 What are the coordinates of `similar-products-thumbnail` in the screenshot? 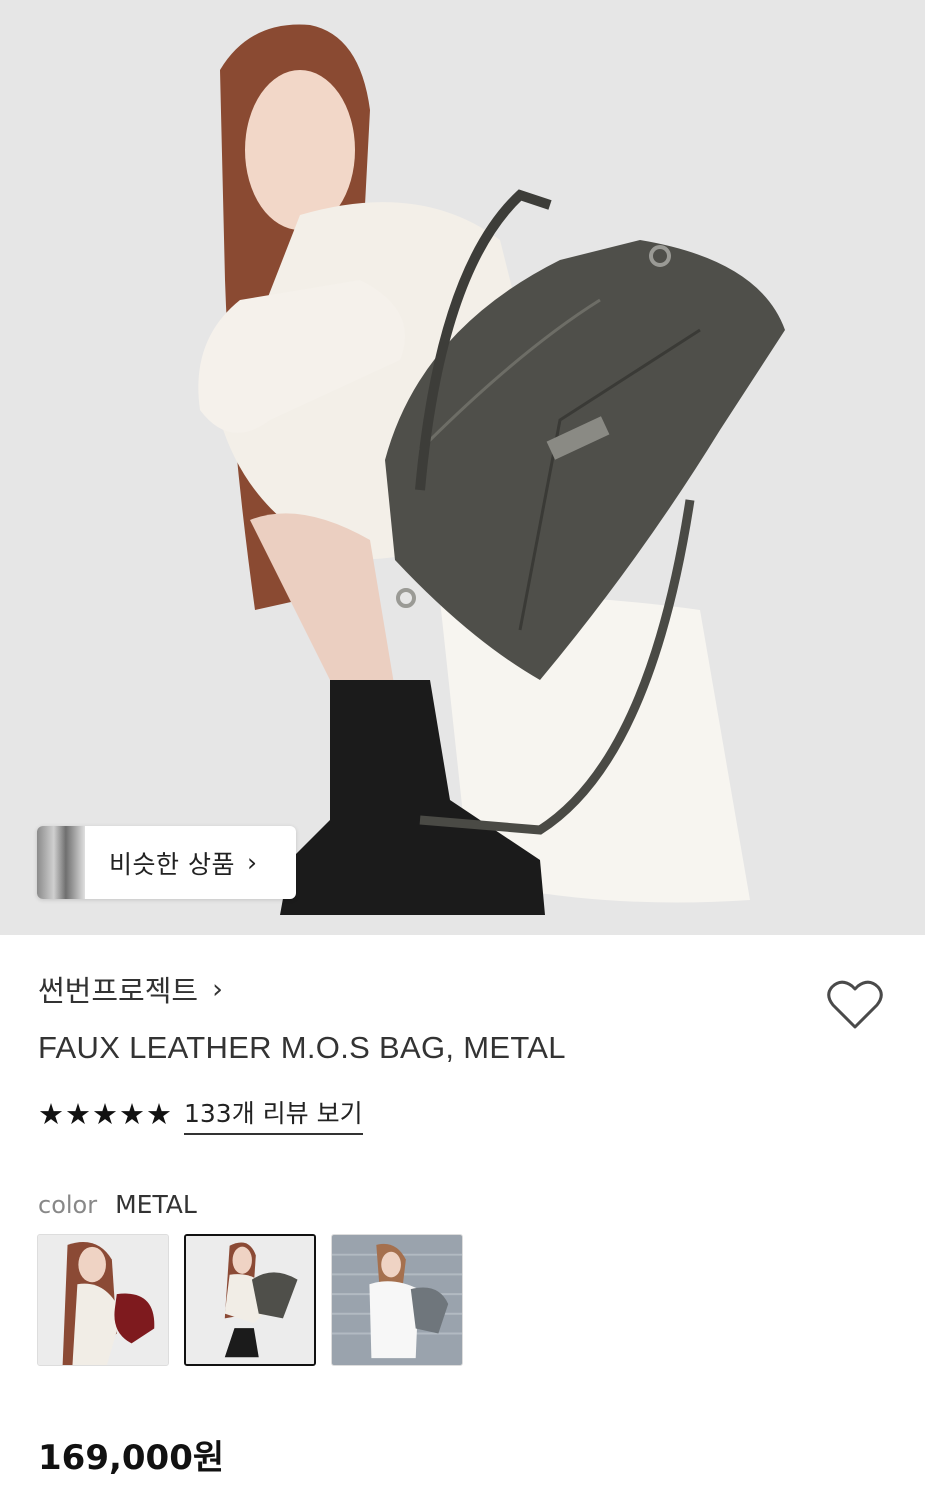 It's located at (61, 862).